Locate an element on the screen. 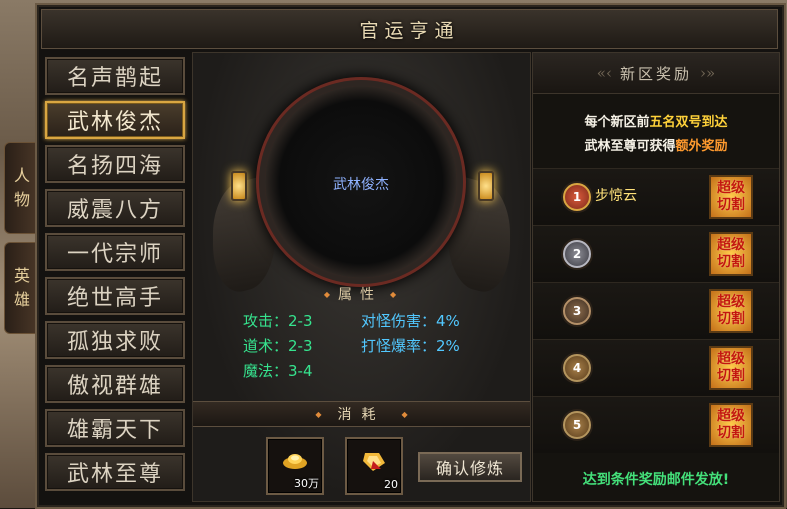  rank-button-1: 名声鹊起 is located at coordinates (115, 76).